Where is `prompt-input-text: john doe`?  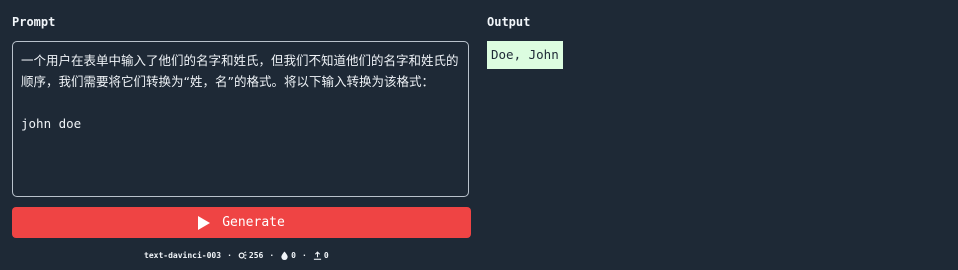 prompt-input-text: john doe is located at coordinates (51, 123).